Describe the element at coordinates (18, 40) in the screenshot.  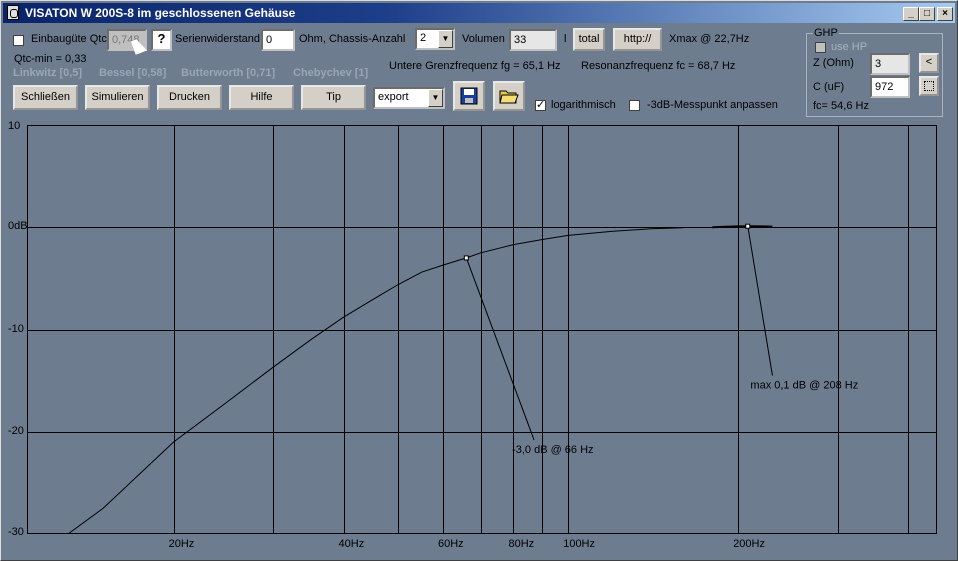
I see `qtc-checkbox` at that location.